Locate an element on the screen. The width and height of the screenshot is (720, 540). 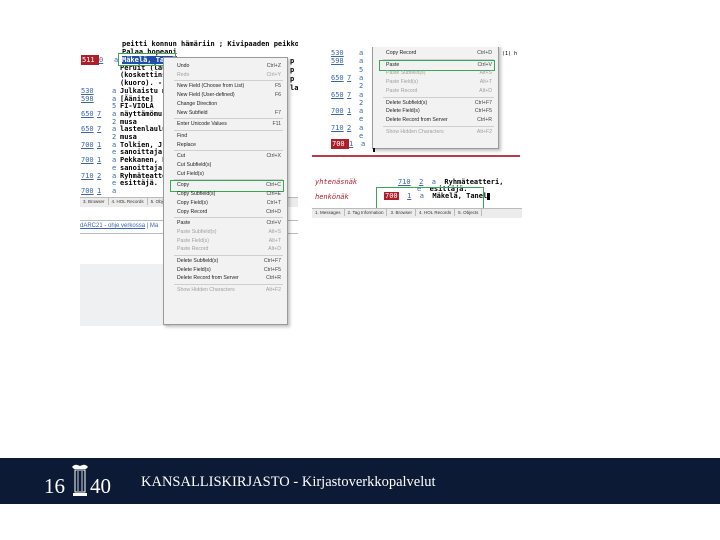
menu-item: Cut Ctrl+X is located at coordinates (225, 156).